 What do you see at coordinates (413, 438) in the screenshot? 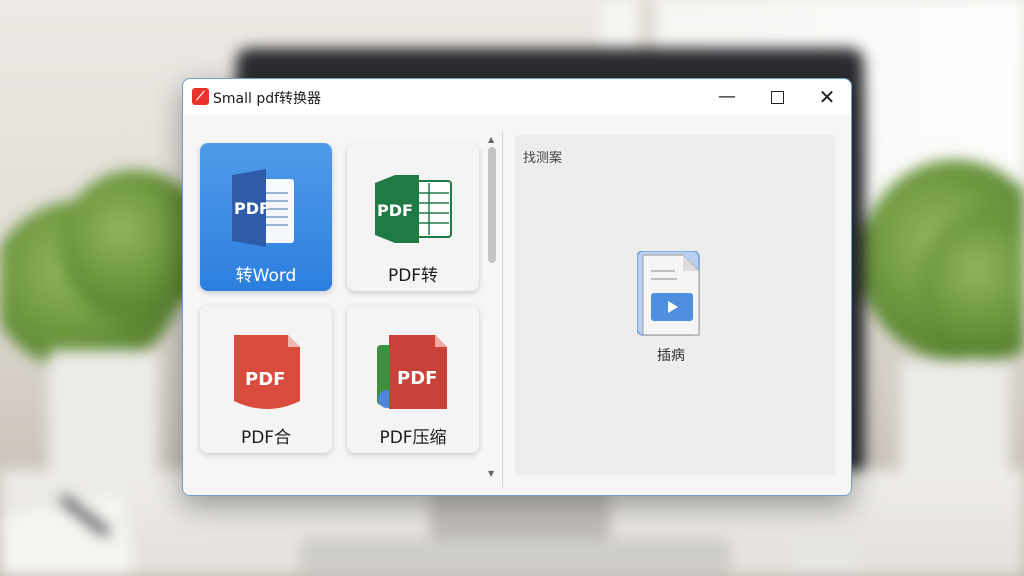
I see `tile-label: PDF压缩` at bounding box center [413, 438].